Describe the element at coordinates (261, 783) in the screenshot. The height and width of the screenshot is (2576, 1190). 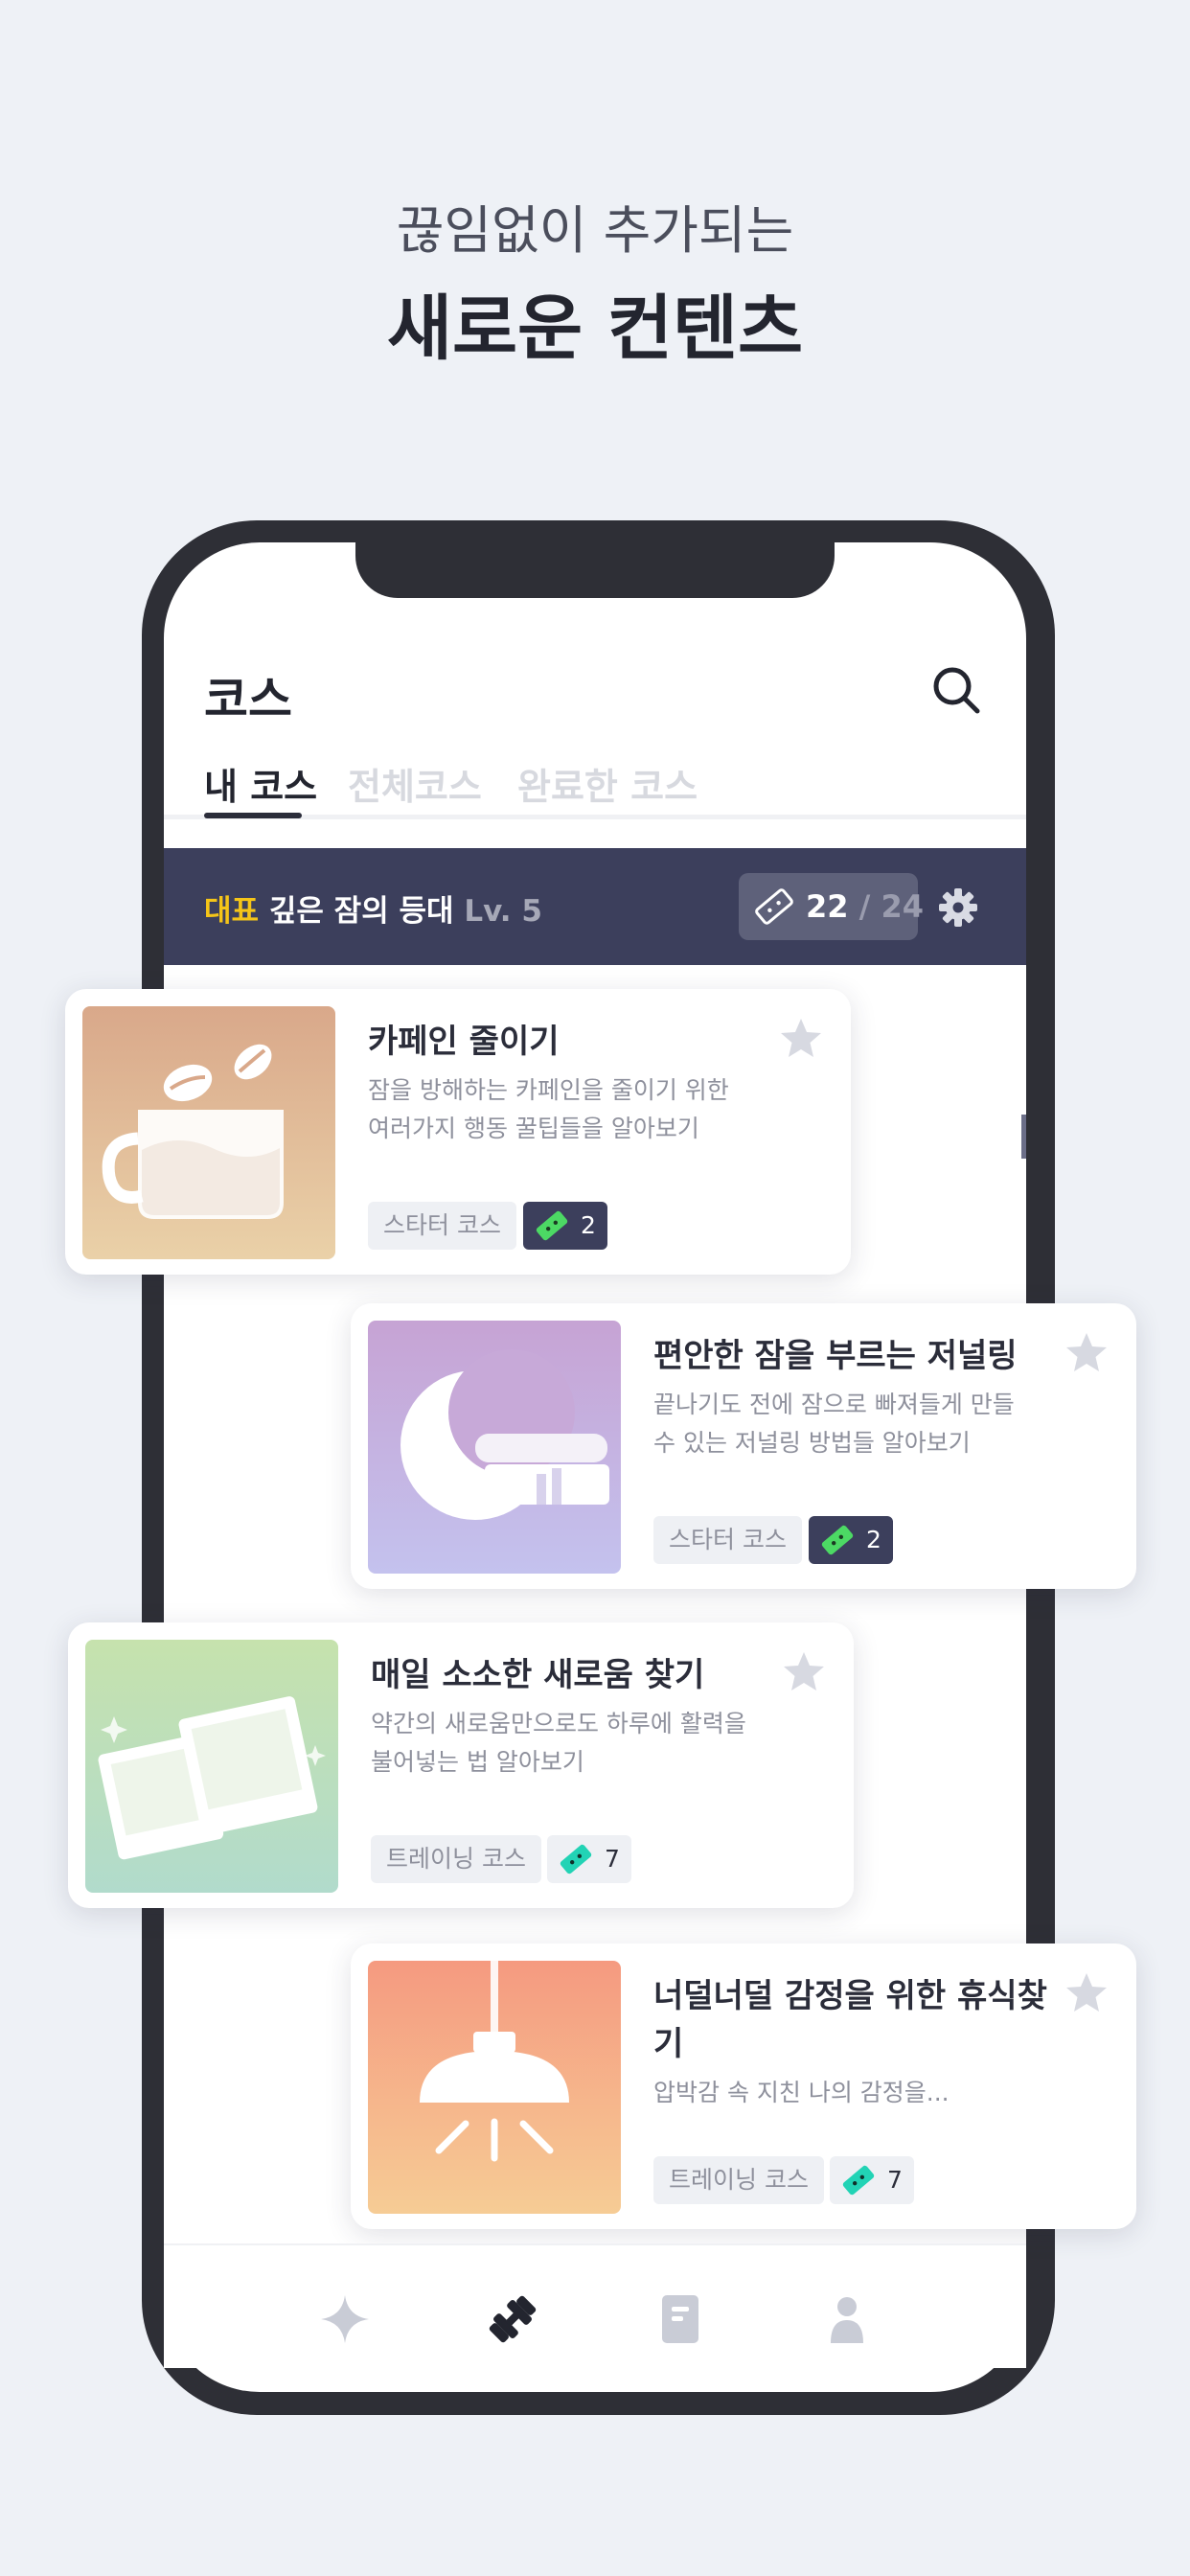
I see `tab-my-courses: 내 코스` at that location.